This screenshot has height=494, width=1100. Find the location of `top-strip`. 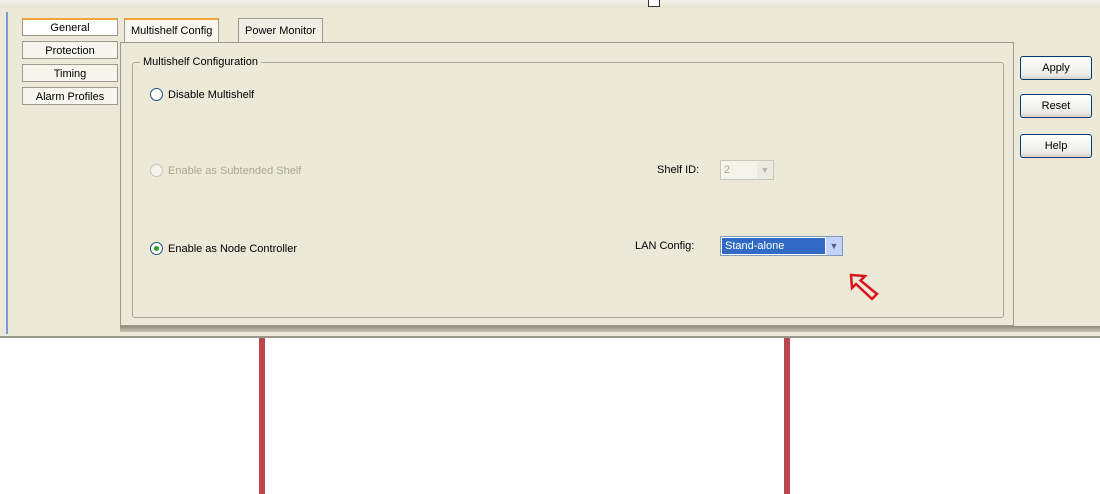

top-strip is located at coordinates (550, 4).